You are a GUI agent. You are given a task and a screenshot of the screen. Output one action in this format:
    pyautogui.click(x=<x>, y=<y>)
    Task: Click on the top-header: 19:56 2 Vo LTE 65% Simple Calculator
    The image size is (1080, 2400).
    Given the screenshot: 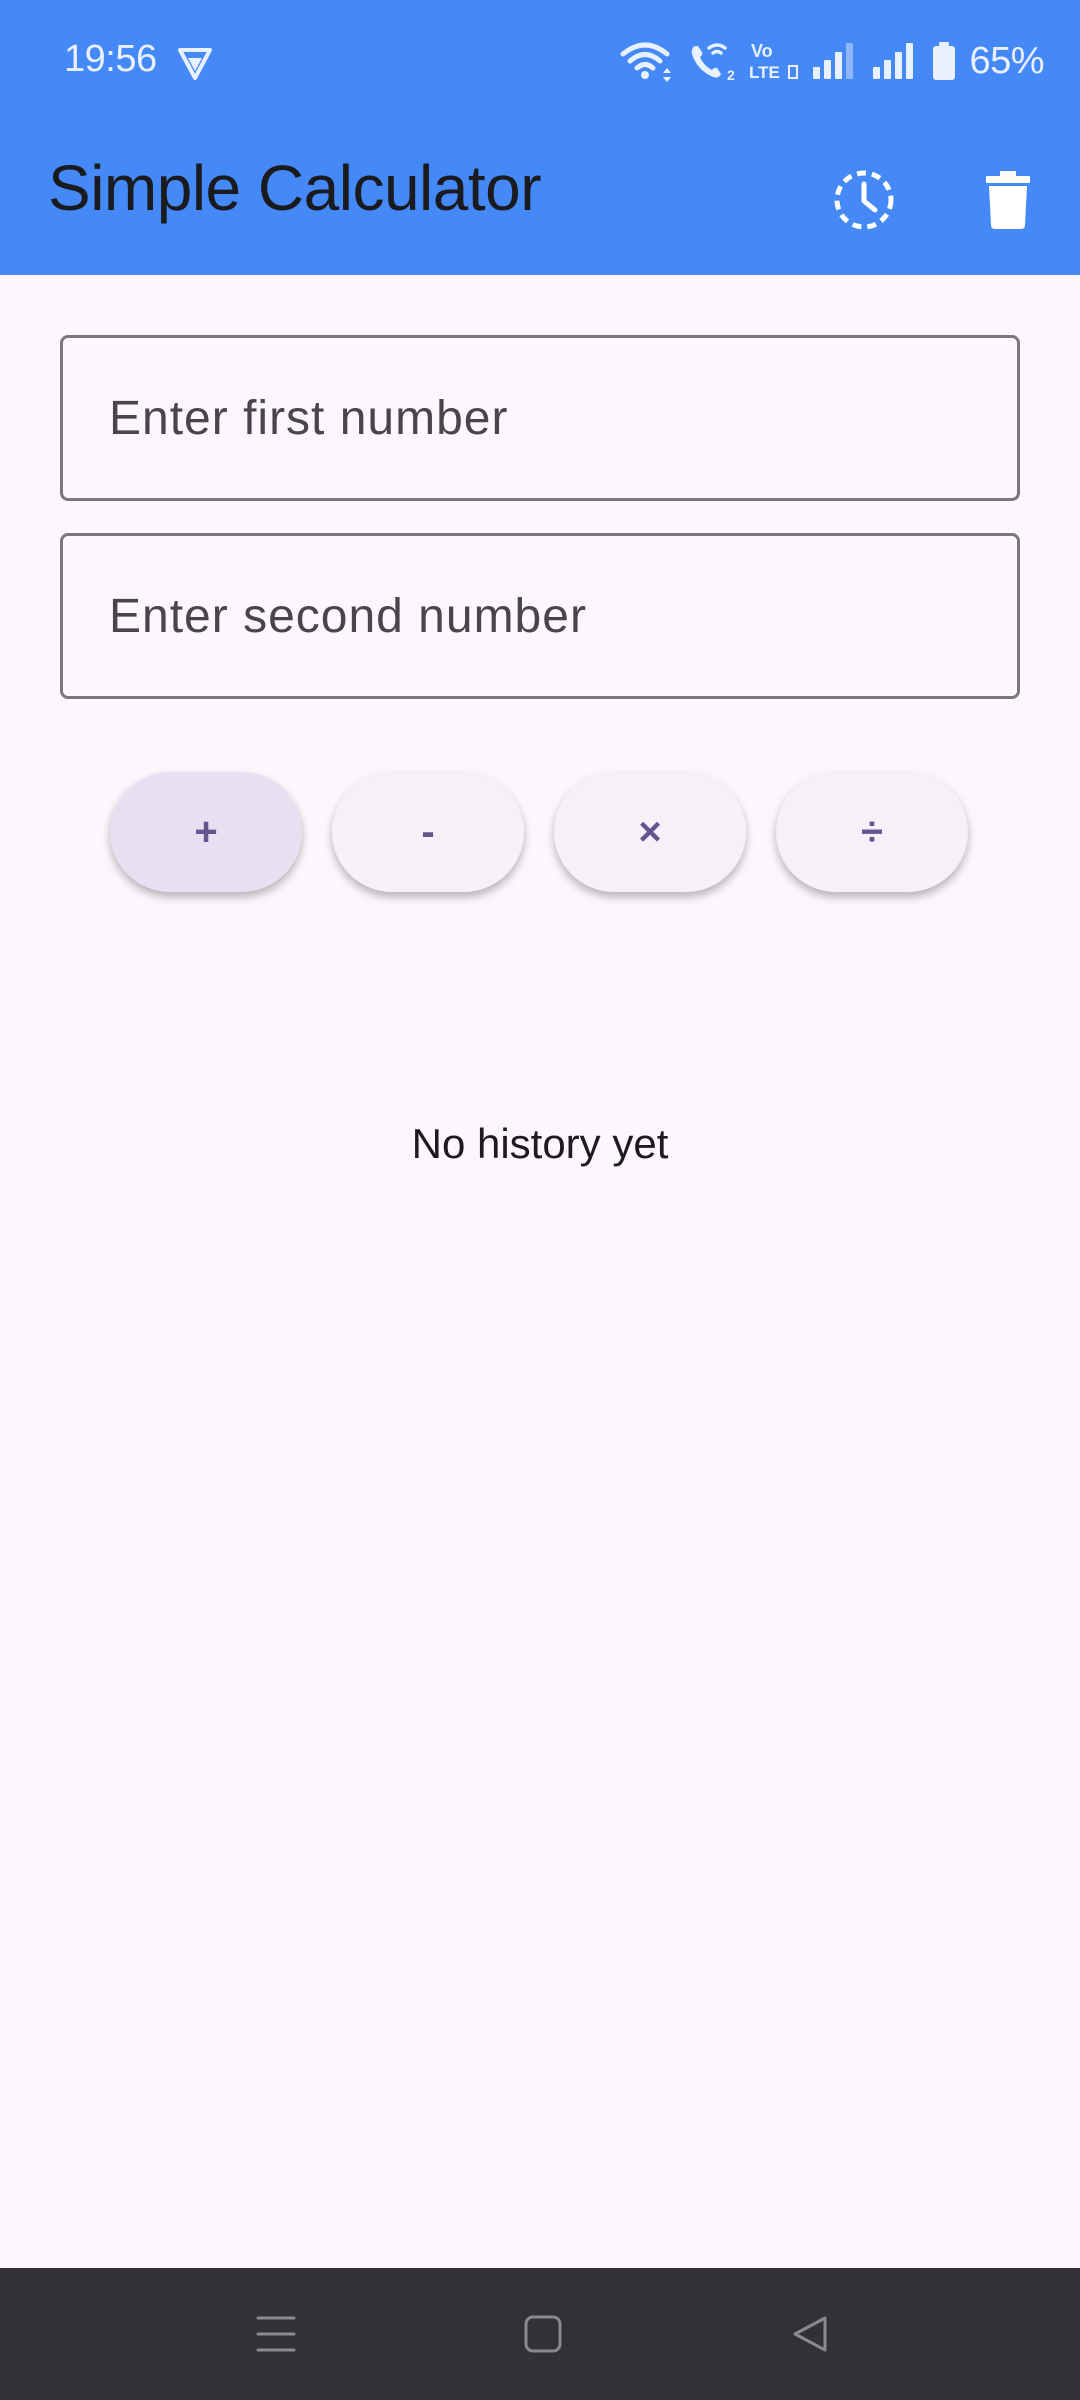 What is the action you would take?
    pyautogui.click(x=540, y=137)
    